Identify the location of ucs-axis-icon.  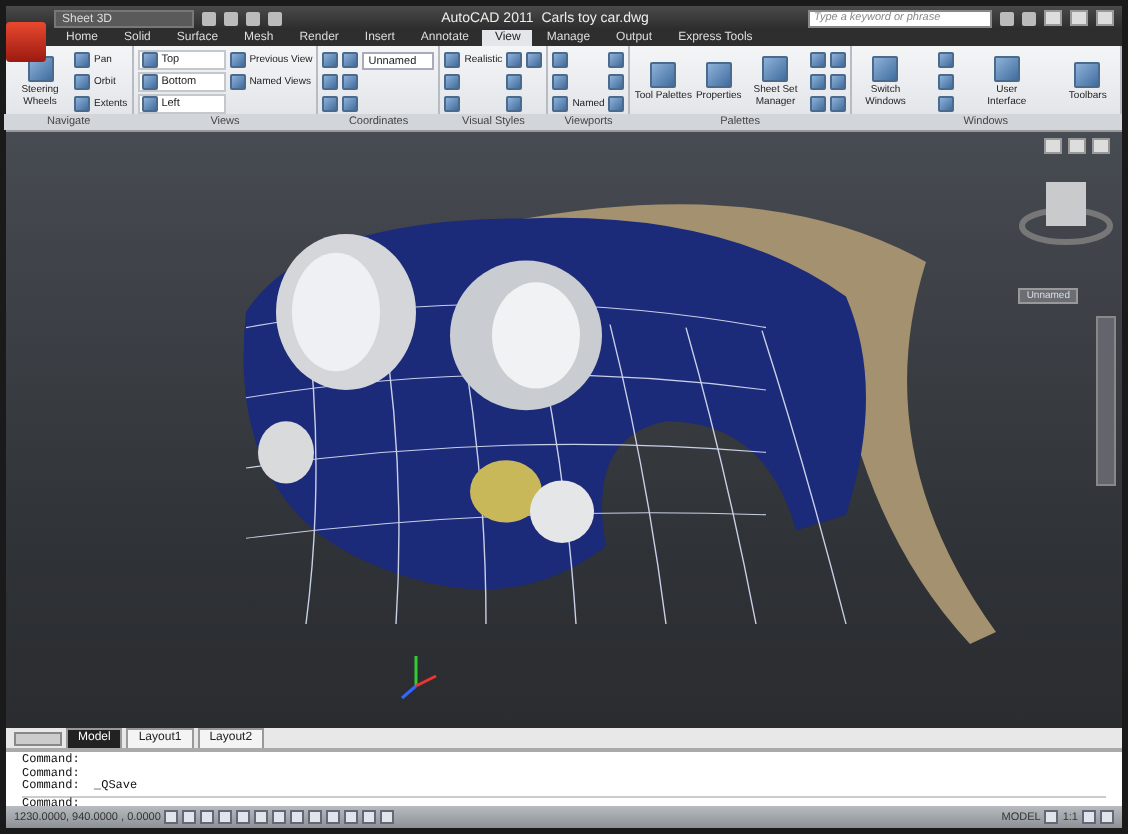
(419, 678).